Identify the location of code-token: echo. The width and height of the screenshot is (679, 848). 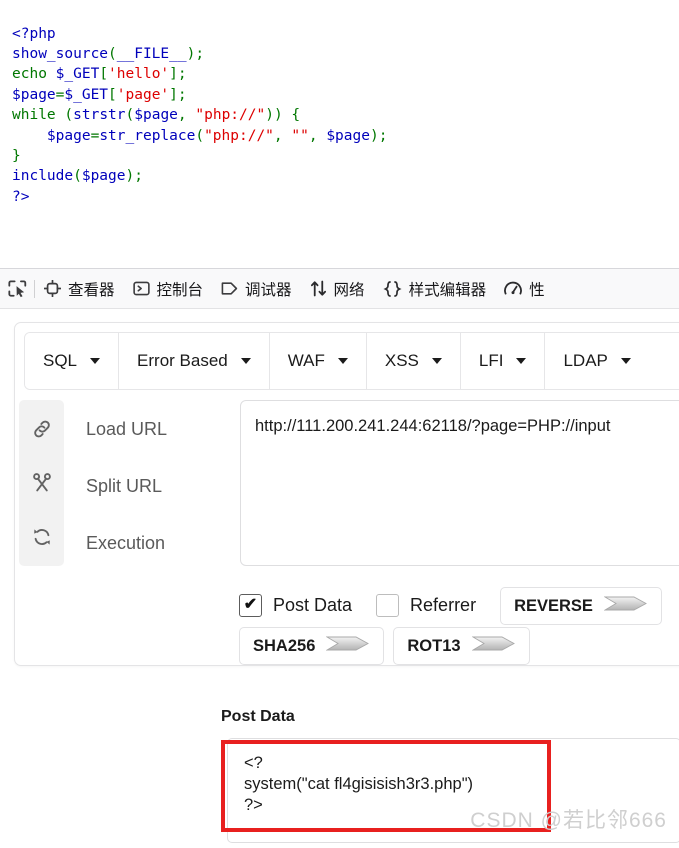
(29, 74).